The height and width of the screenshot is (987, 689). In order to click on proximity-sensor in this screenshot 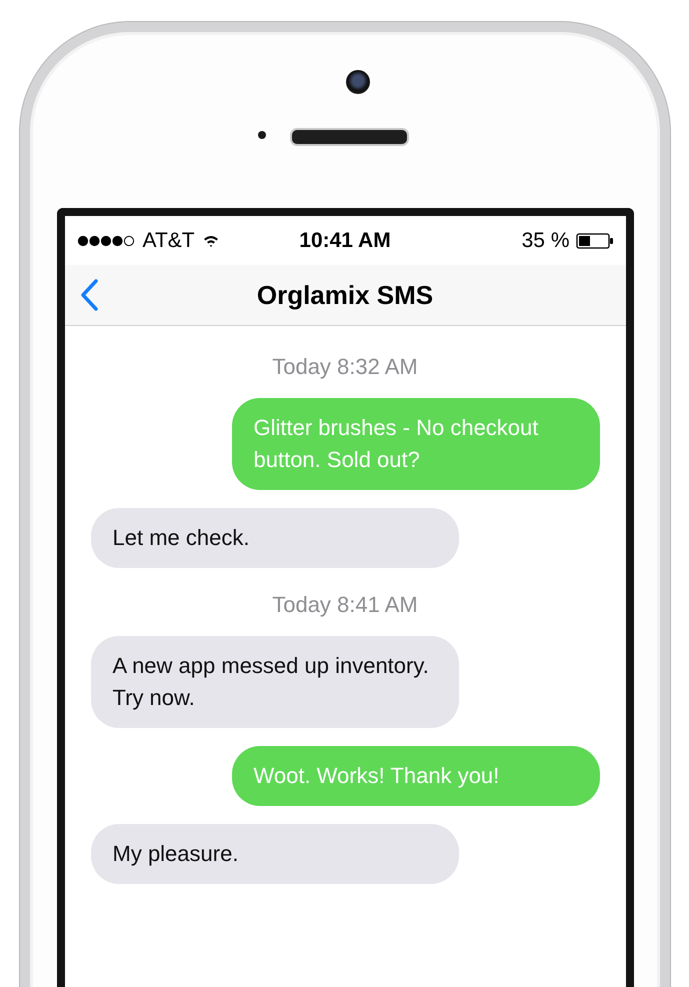, I will do `click(262, 135)`.